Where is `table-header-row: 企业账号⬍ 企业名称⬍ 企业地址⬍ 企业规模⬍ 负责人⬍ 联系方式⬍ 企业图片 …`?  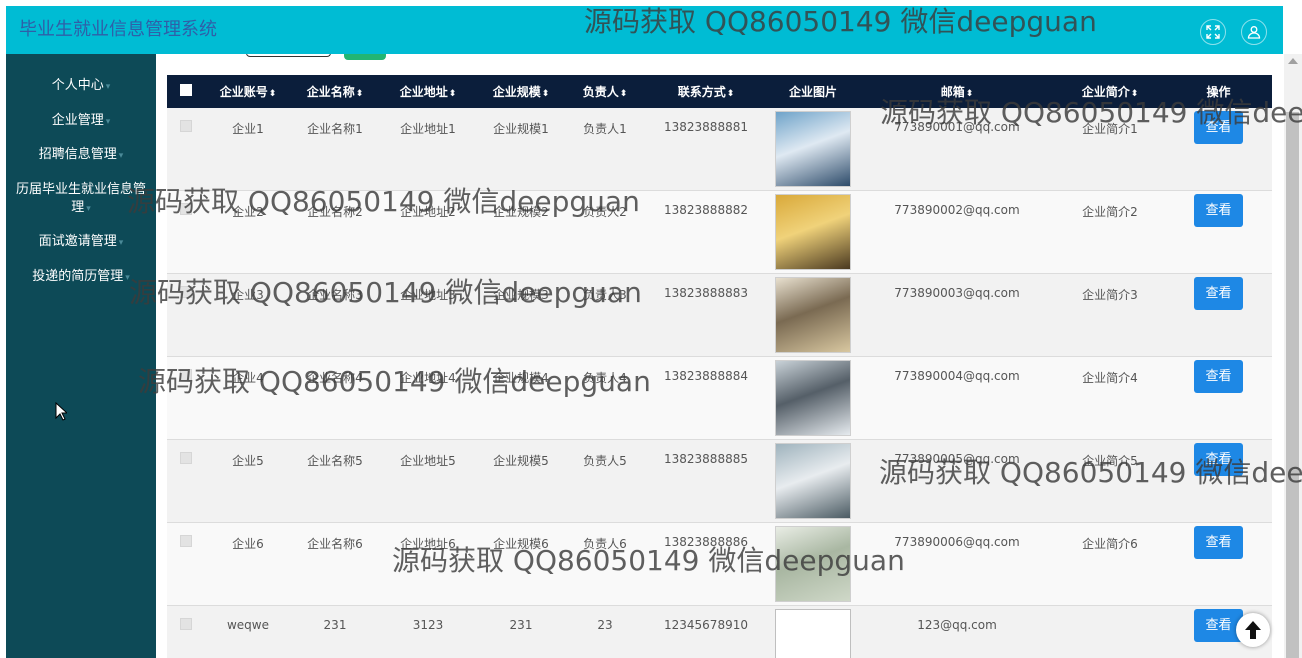
table-header-row: 企业账号⬍ 企业名称⬍ 企业地址⬍ 企业规模⬍ 负责人⬍ 联系方式⬍ 企业图片 … is located at coordinates (719, 91).